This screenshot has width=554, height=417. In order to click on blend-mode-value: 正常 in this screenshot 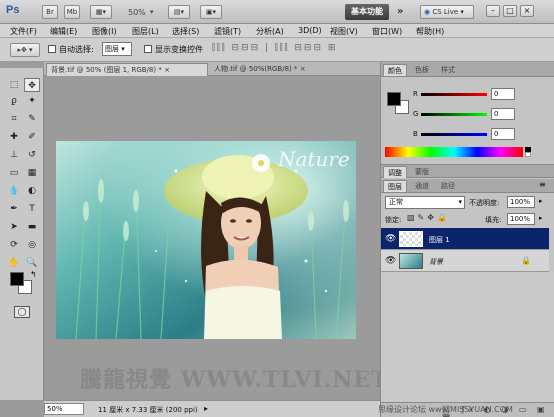, I will do `click(396, 202)`.